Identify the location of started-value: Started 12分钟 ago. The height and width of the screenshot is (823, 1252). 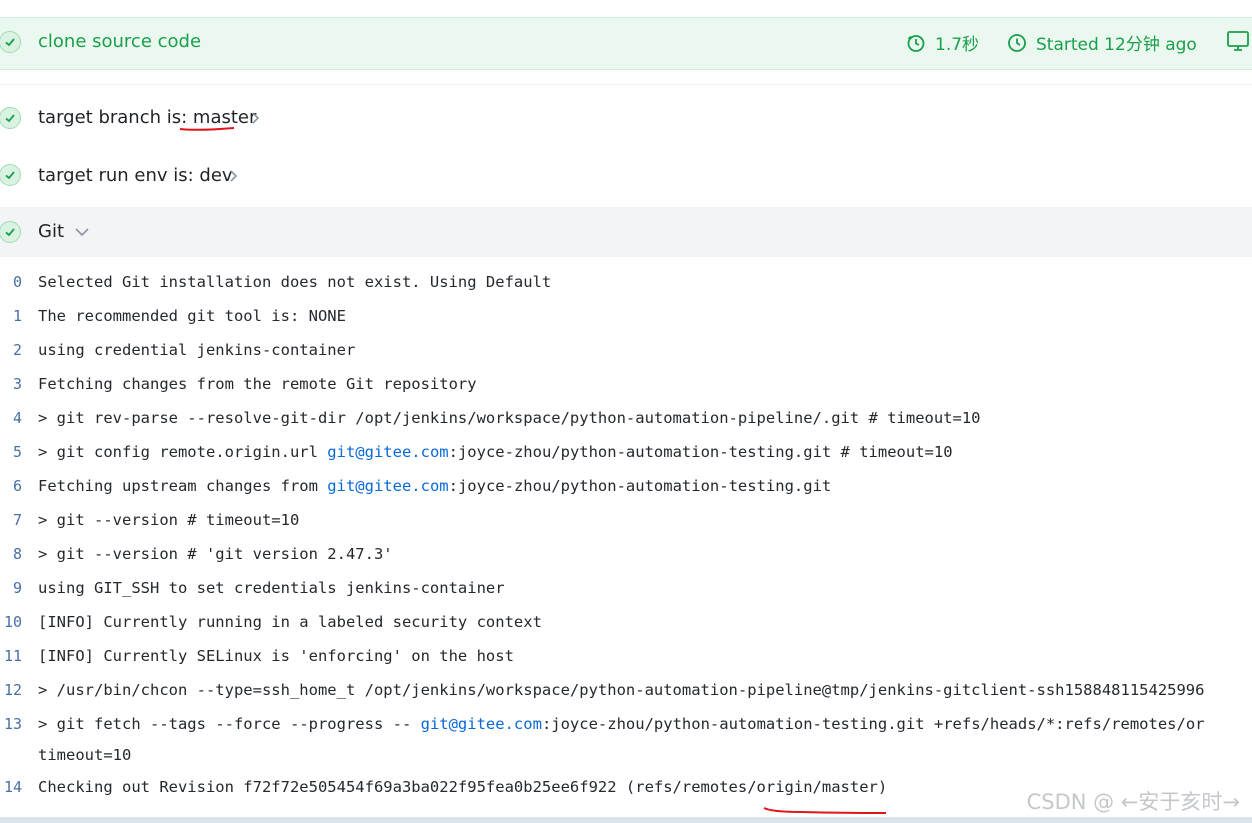
(1116, 45).